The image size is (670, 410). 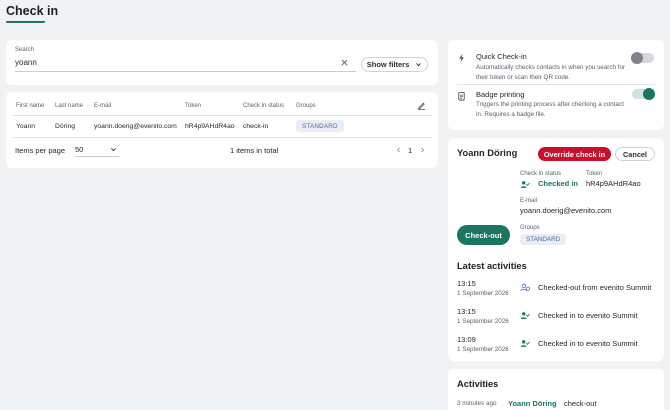 I want to click on check-out-button: Check-out, so click(x=483, y=235).